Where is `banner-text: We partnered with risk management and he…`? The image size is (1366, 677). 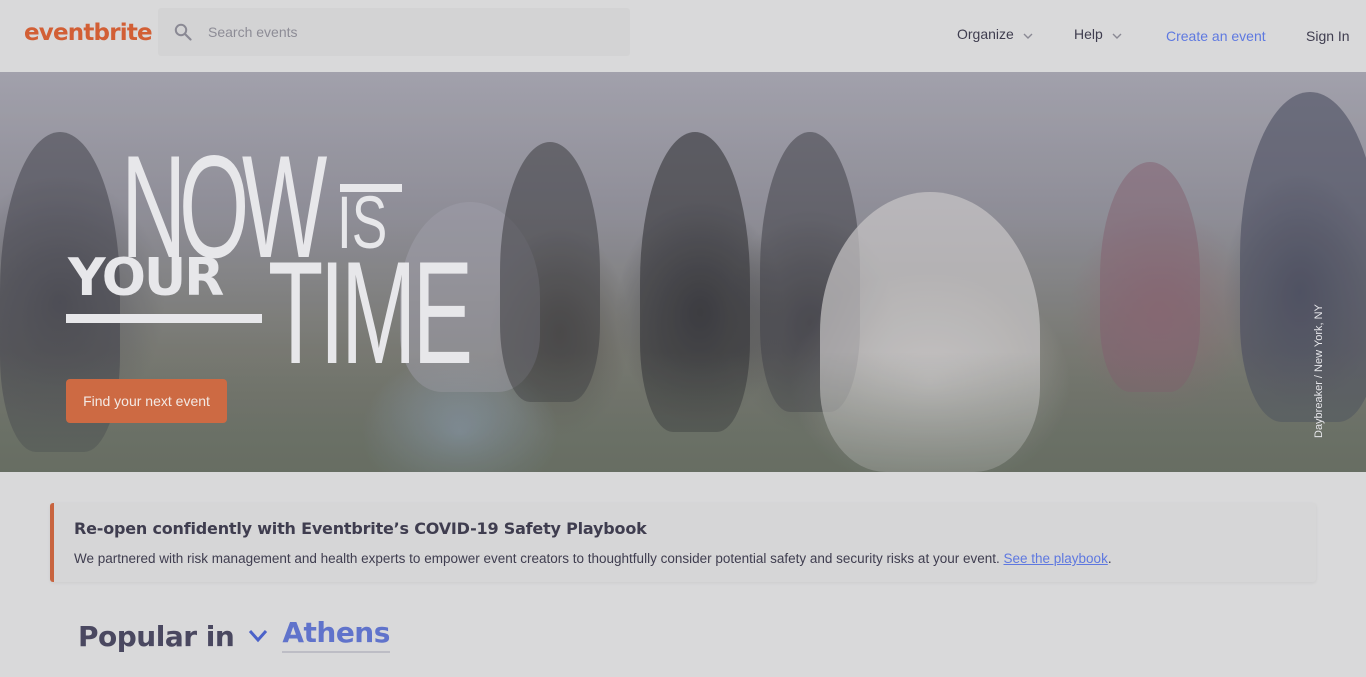
banner-text: We partnered with risk management and he… is located at coordinates (593, 558).